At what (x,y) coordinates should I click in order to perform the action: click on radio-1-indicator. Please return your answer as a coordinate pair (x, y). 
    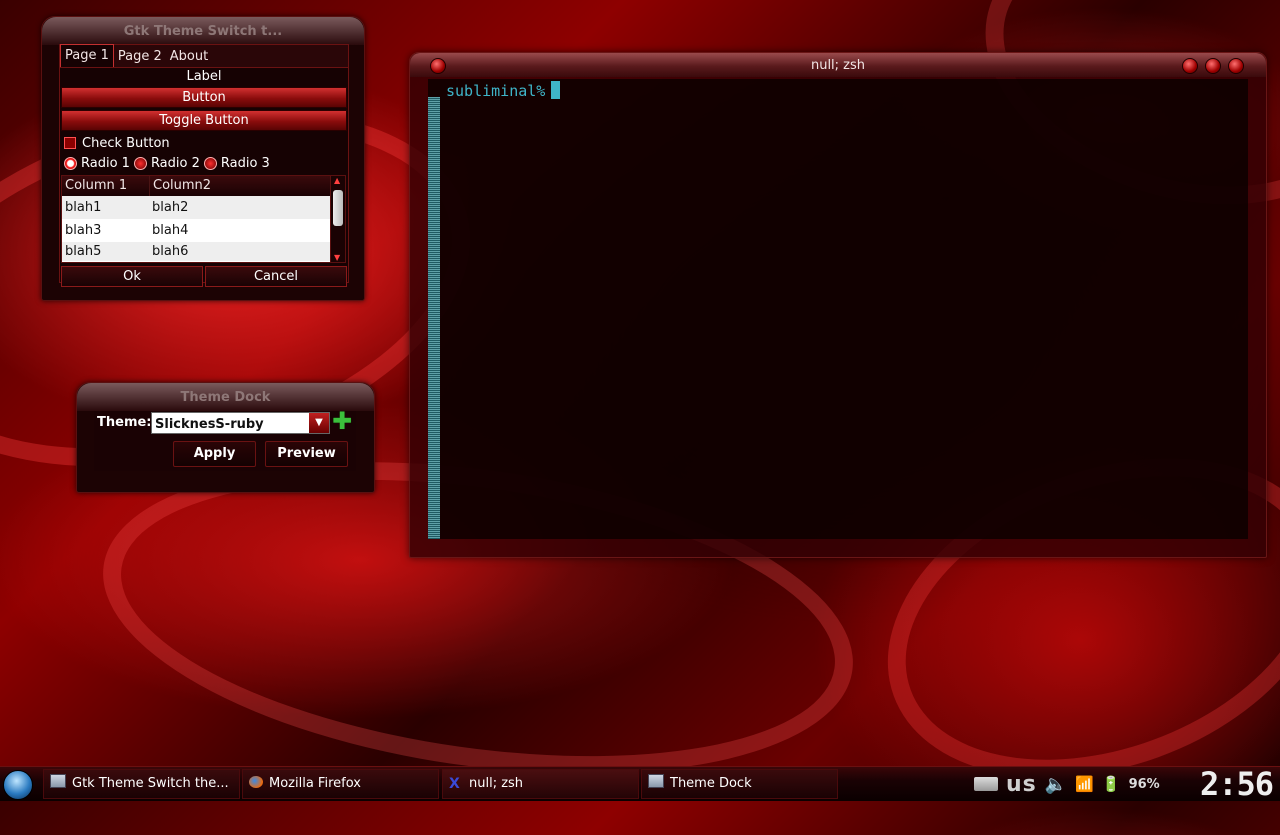
    Looking at the image, I should click on (70, 163).